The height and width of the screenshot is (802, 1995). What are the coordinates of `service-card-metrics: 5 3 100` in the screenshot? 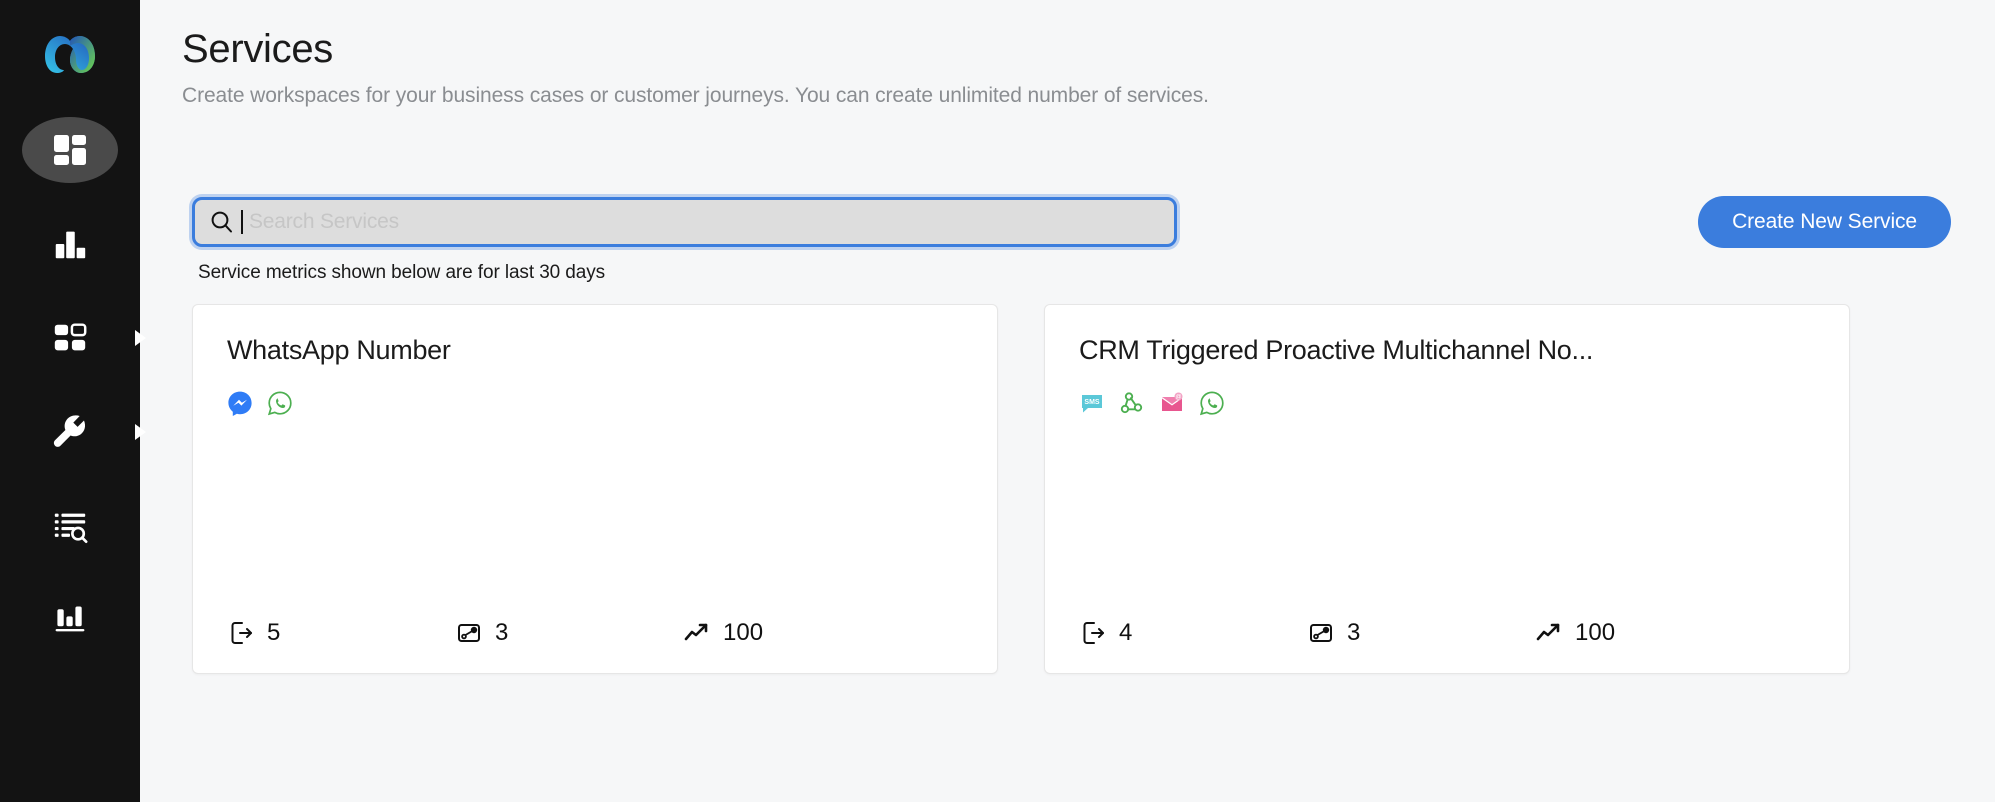 It's located at (595, 646).